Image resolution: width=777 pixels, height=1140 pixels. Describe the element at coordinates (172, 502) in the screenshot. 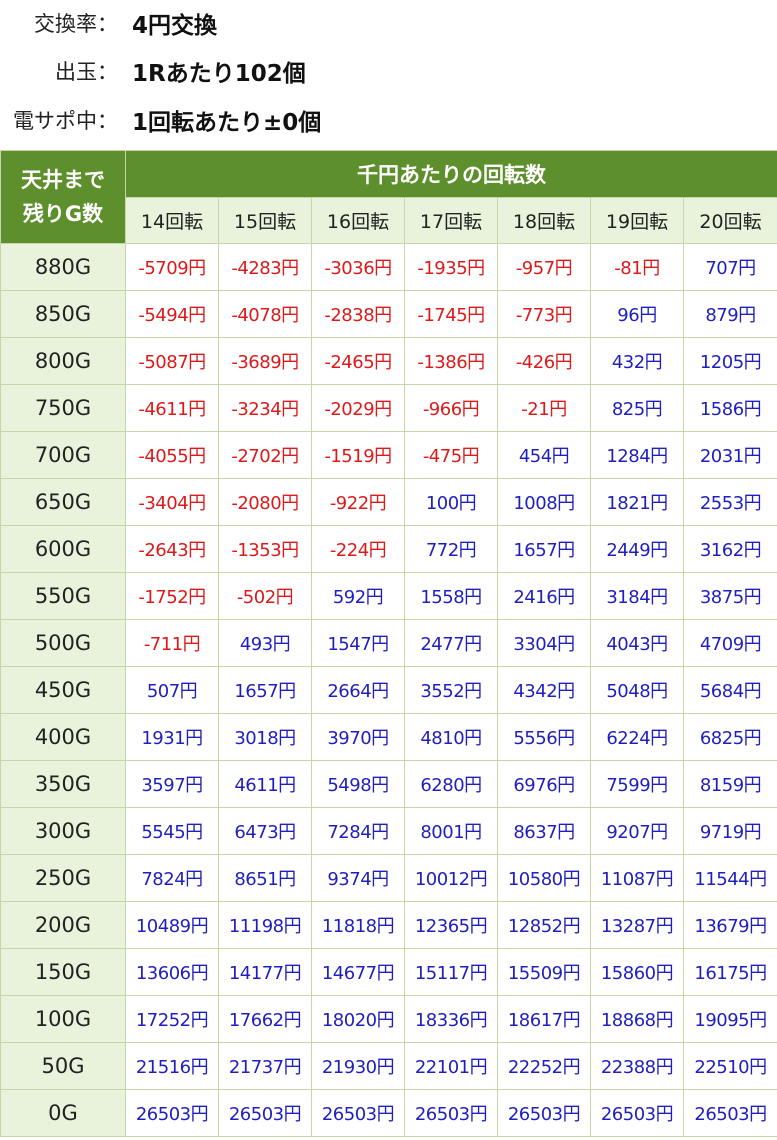

I see `expected-value-cell: -3404円` at that location.